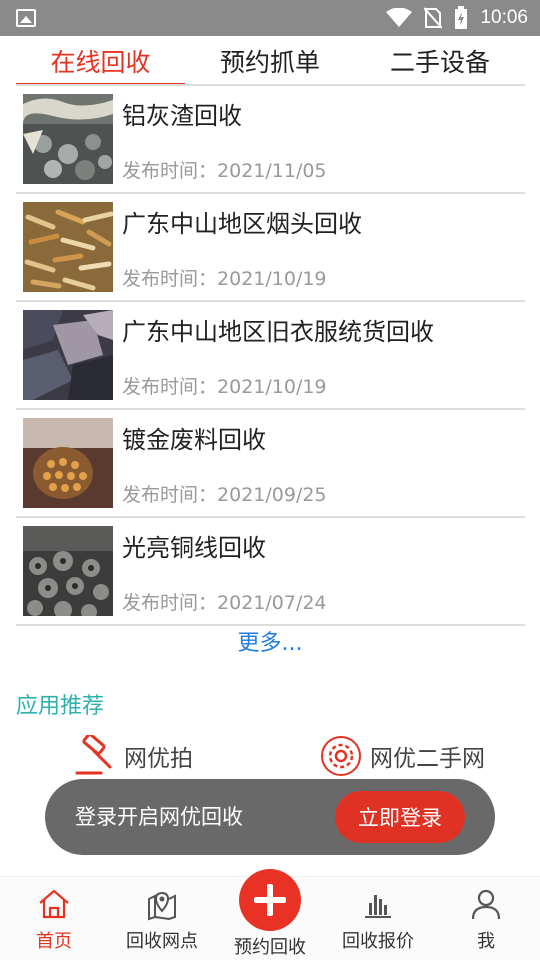 This screenshot has height=960, width=540. I want to click on nav-label: 回收网点, so click(162, 941).